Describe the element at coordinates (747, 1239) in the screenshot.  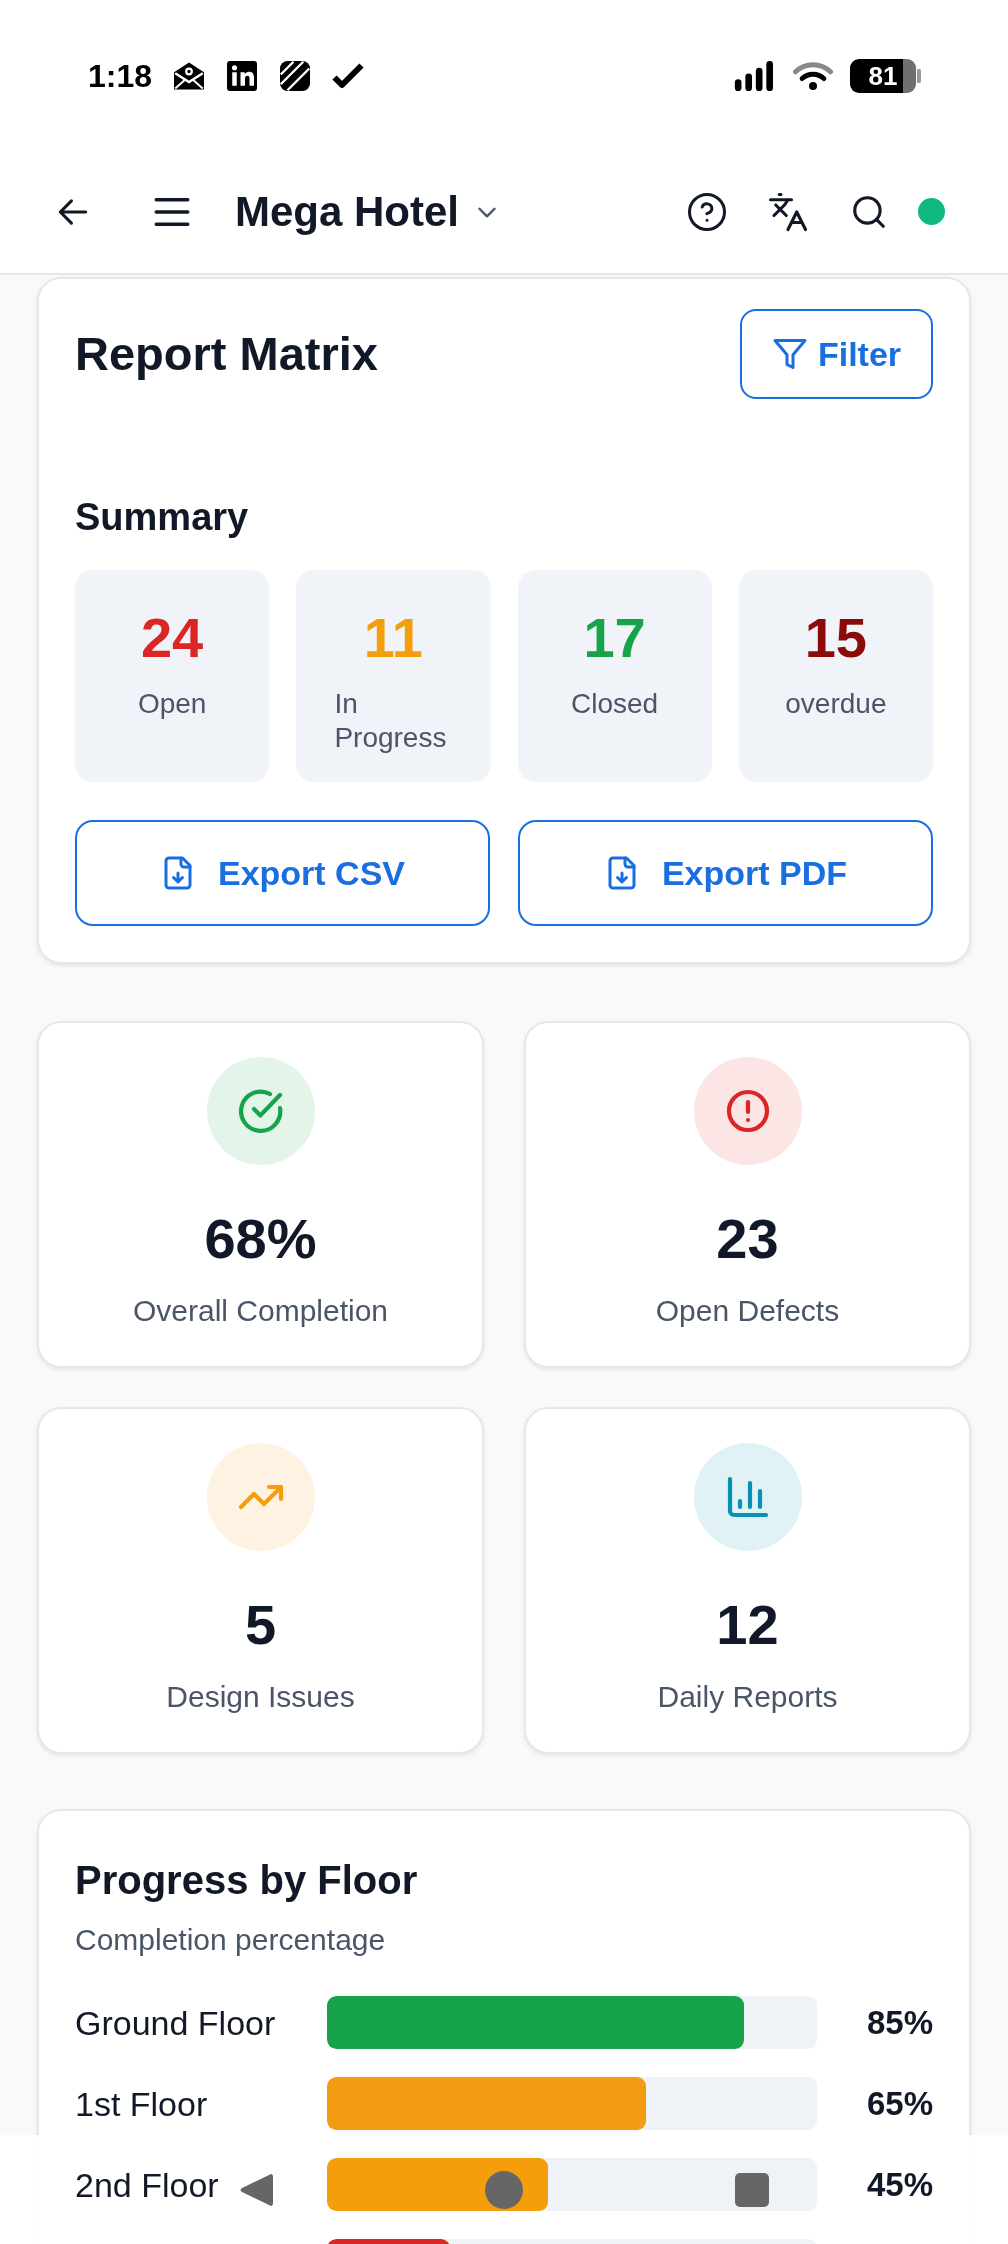
I see `stat-value: 23` at that location.